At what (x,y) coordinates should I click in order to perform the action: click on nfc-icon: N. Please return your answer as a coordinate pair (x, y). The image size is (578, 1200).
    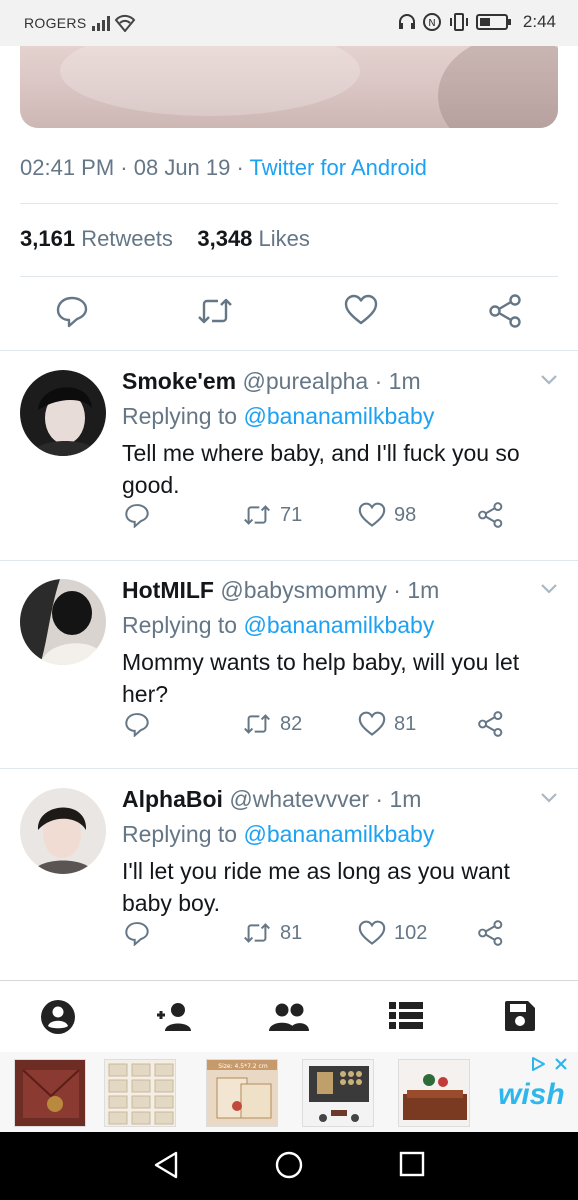
    Looking at the image, I should click on (432, 22).